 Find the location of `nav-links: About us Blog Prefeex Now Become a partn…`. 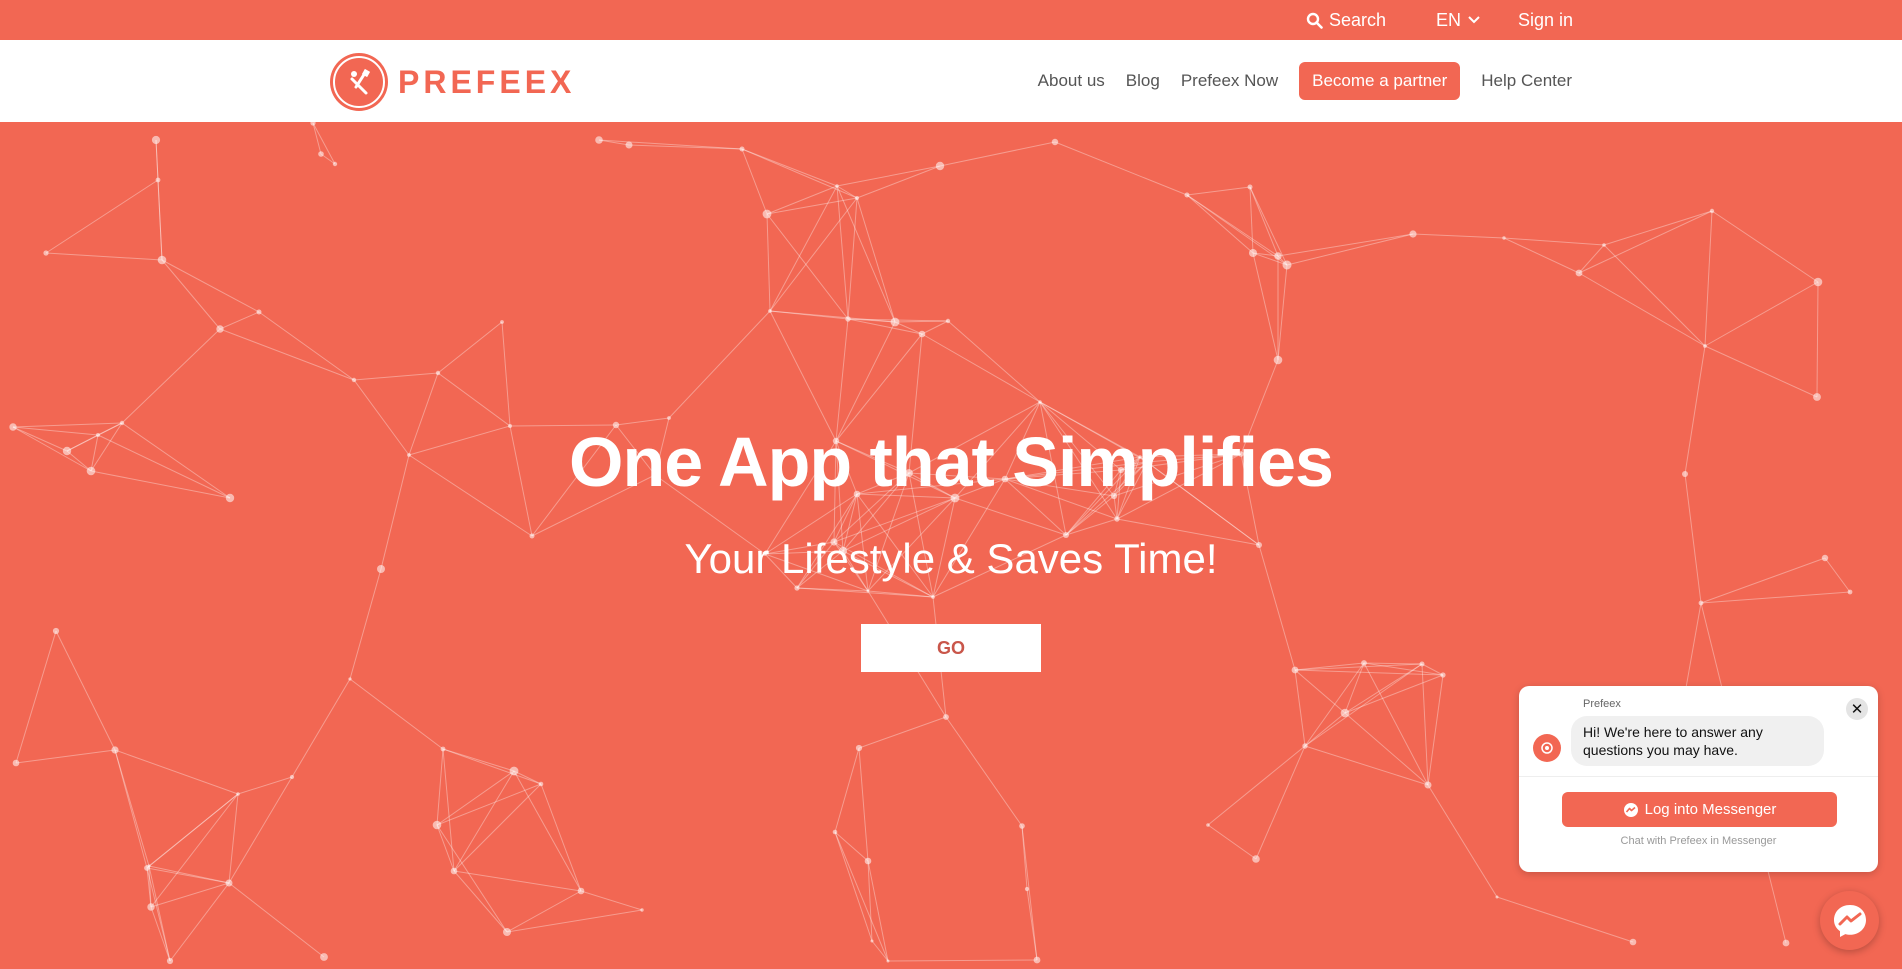

nav-links: About us Blog Prefeex Now Become a partn… is located at coordinates (1294, 81).